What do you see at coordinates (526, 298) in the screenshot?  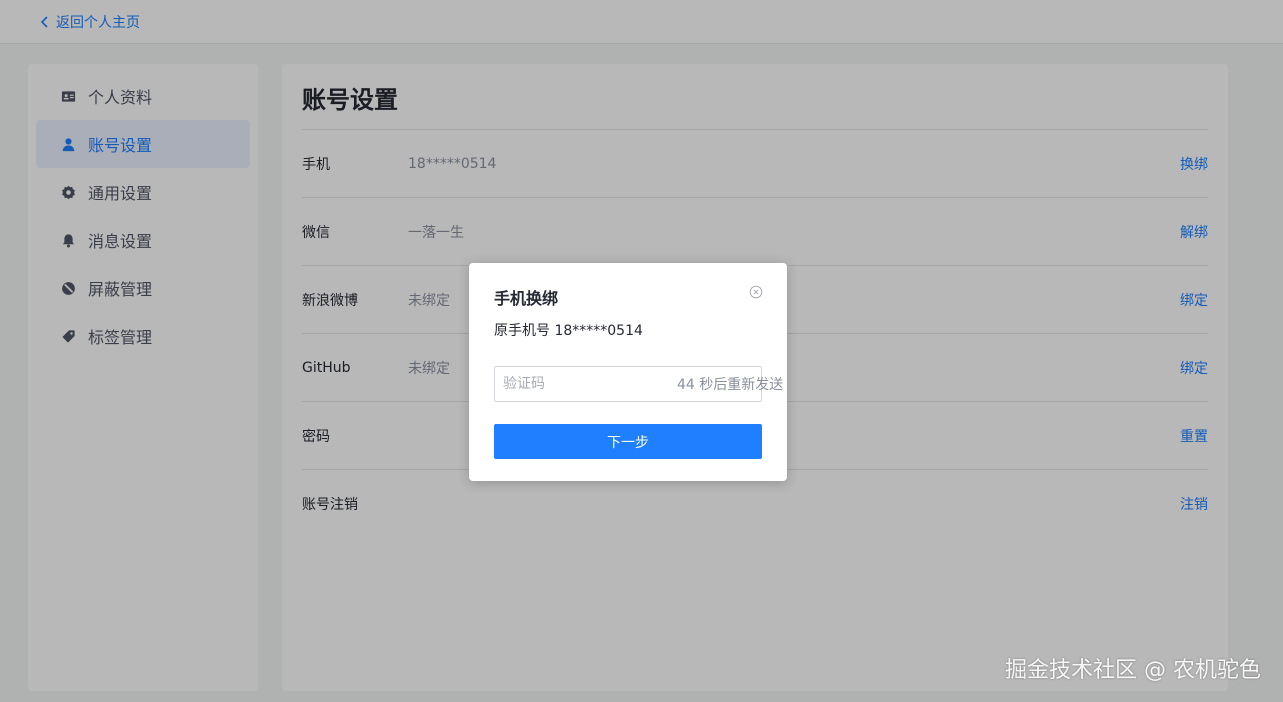 I see `dialog-title: 手机换绑` at bounding box center [526, 298].